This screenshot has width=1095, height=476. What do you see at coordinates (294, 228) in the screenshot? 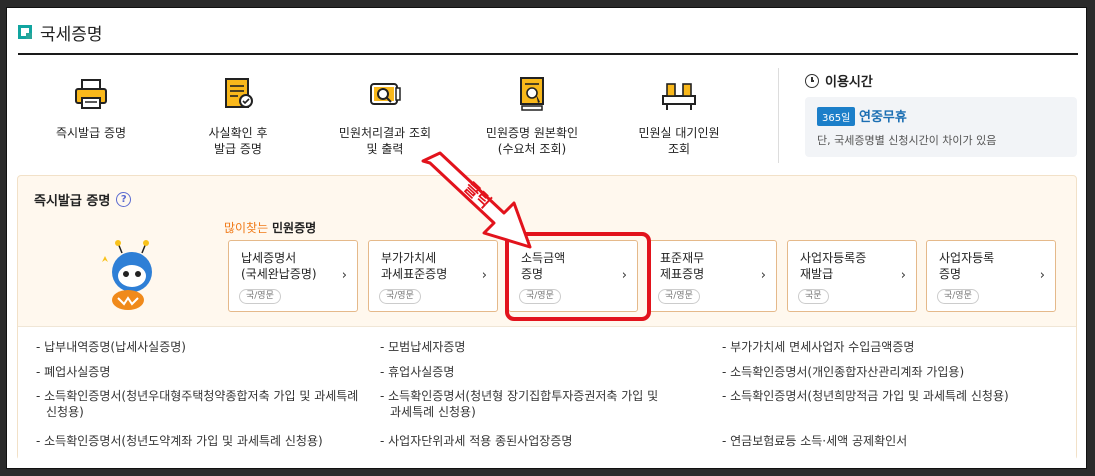
I see `popular-rest: 민원증명` at bounding box center [294, 228].